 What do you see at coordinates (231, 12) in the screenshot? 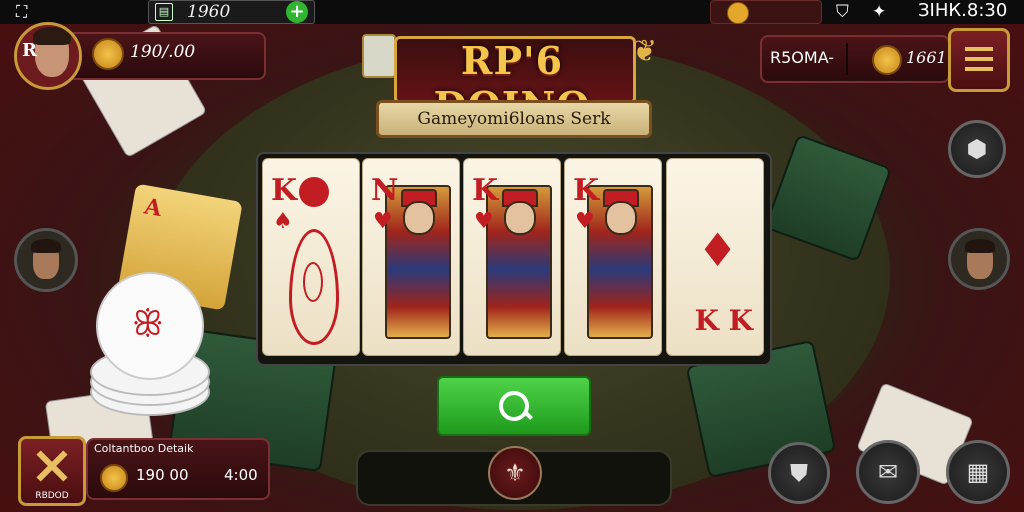
I see `top-chip-counter: ▤ 1960 +` at bounding box center [231, 12].